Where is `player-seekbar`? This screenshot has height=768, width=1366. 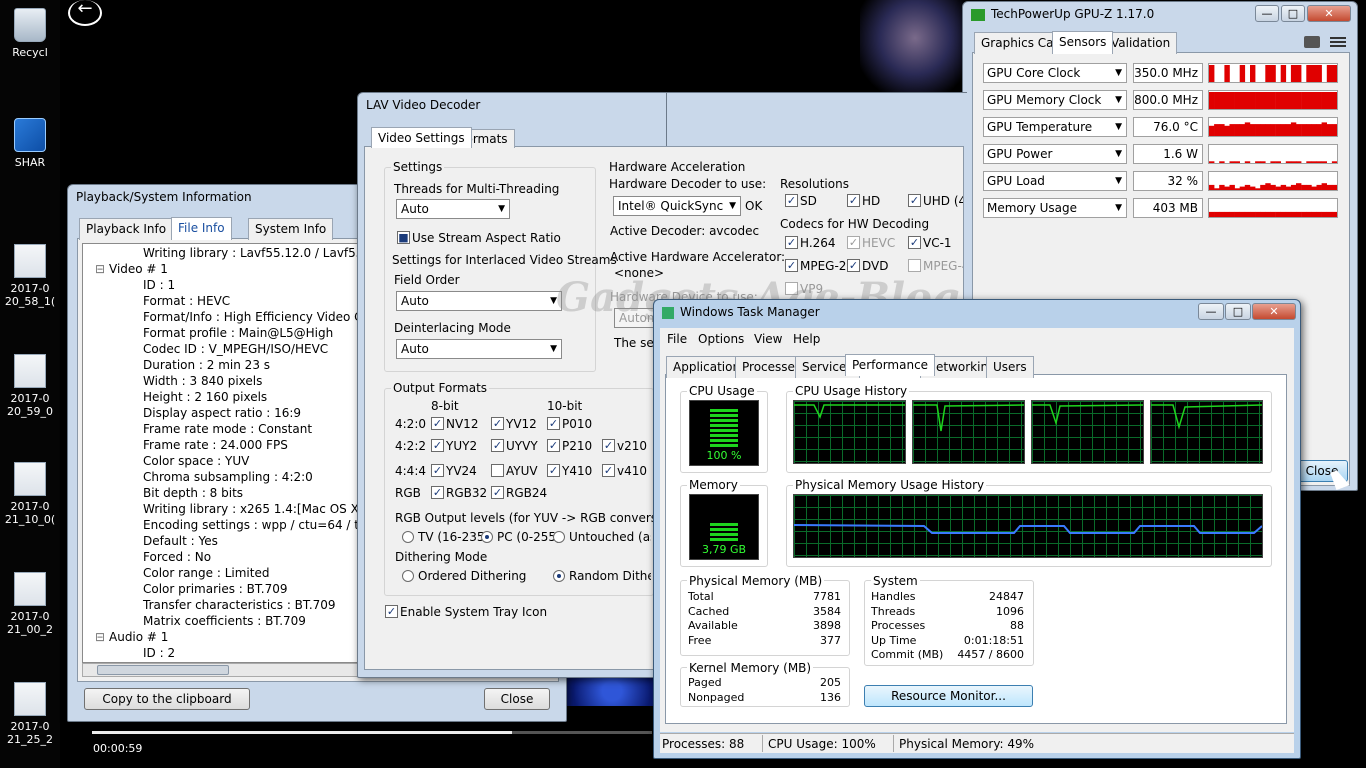
player-seekbar is located at coordinates (372, 732).